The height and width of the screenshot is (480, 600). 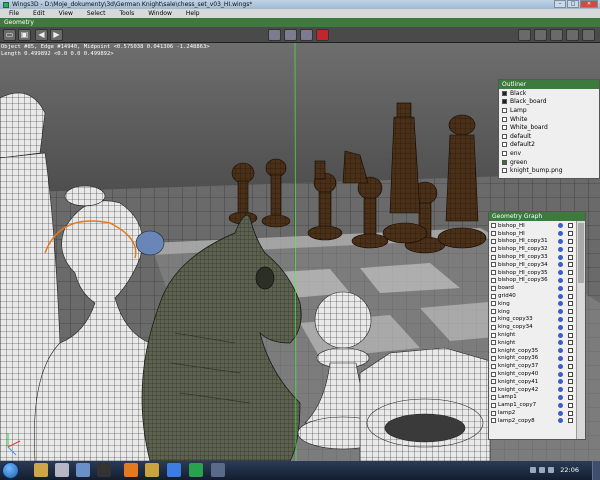 I want to click on vertex-select-mode-icon, so click(x=274, y=35).